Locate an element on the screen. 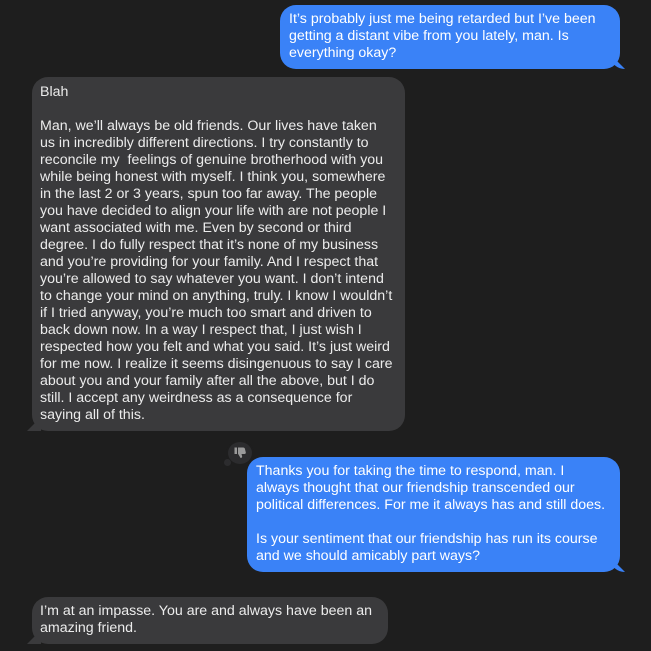  tapback-reaction is located at coordinates (238, 454).